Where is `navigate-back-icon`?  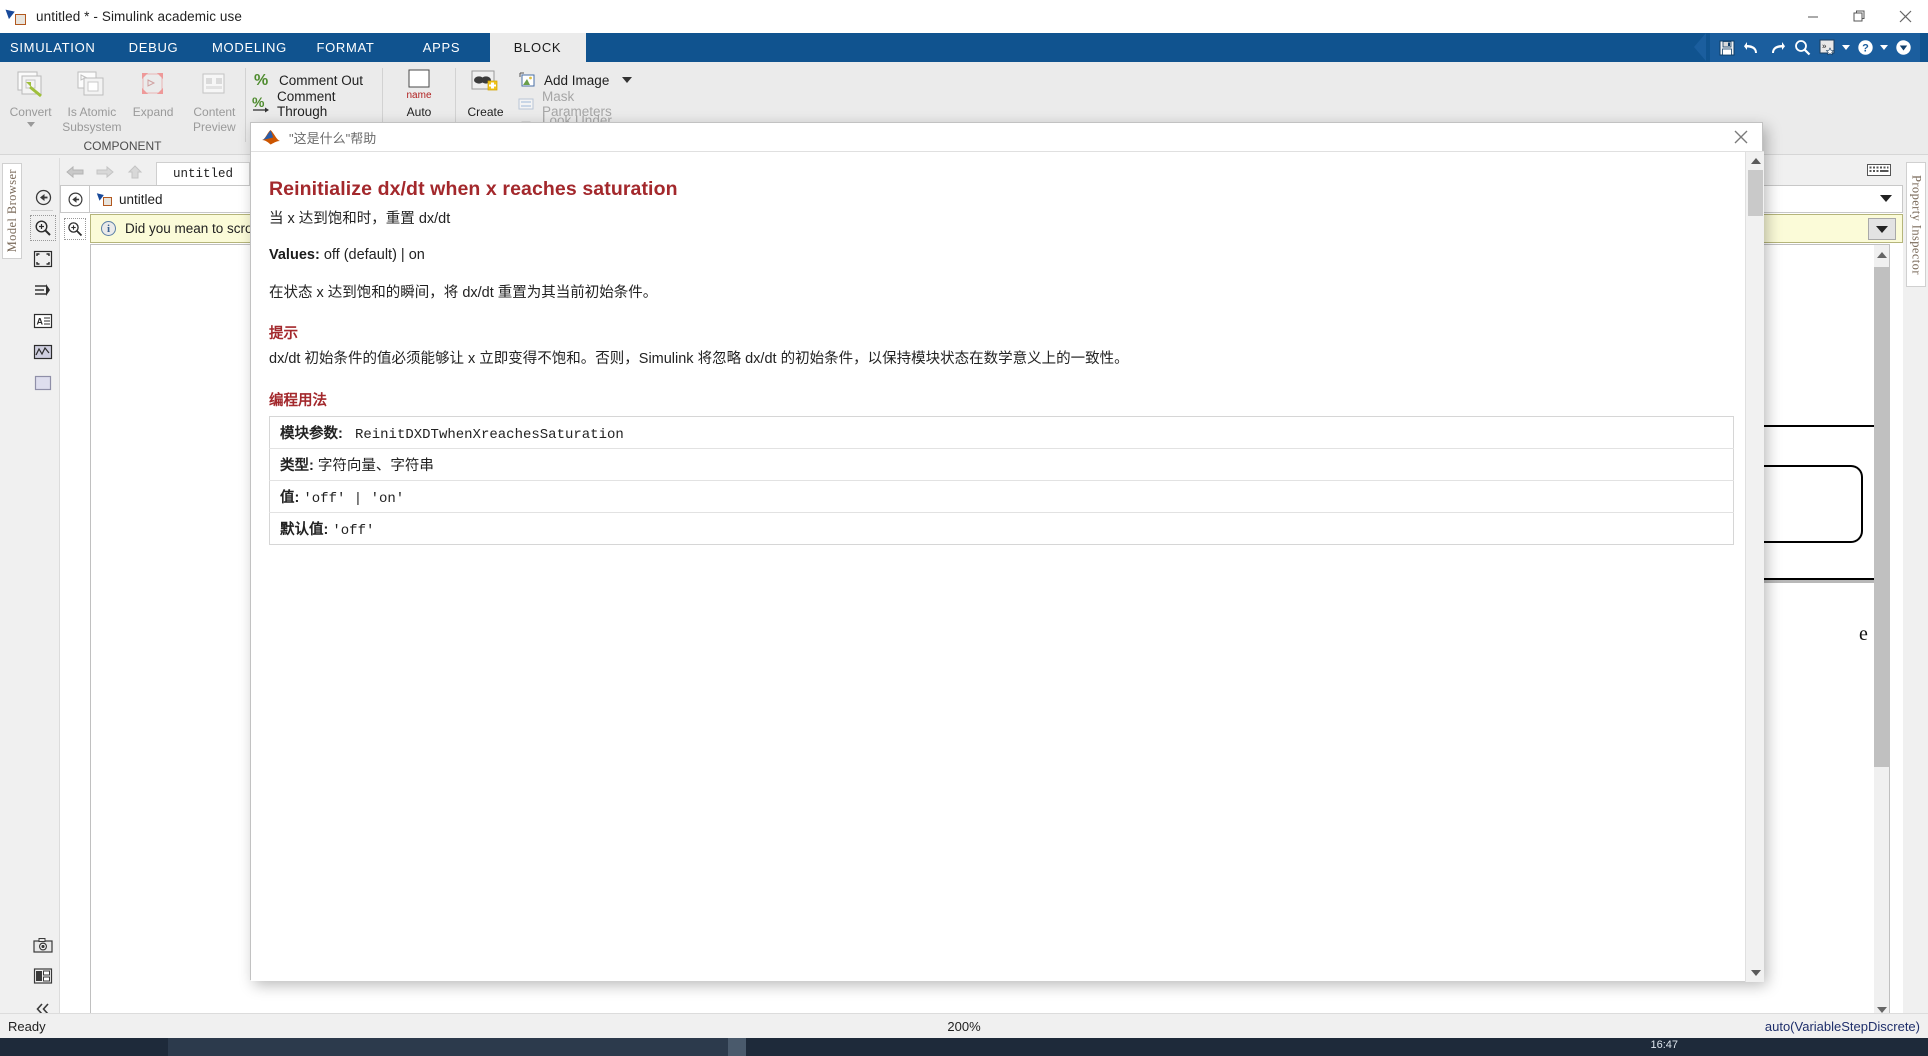
navigate-back-icon is located at coordinates (43, 197).